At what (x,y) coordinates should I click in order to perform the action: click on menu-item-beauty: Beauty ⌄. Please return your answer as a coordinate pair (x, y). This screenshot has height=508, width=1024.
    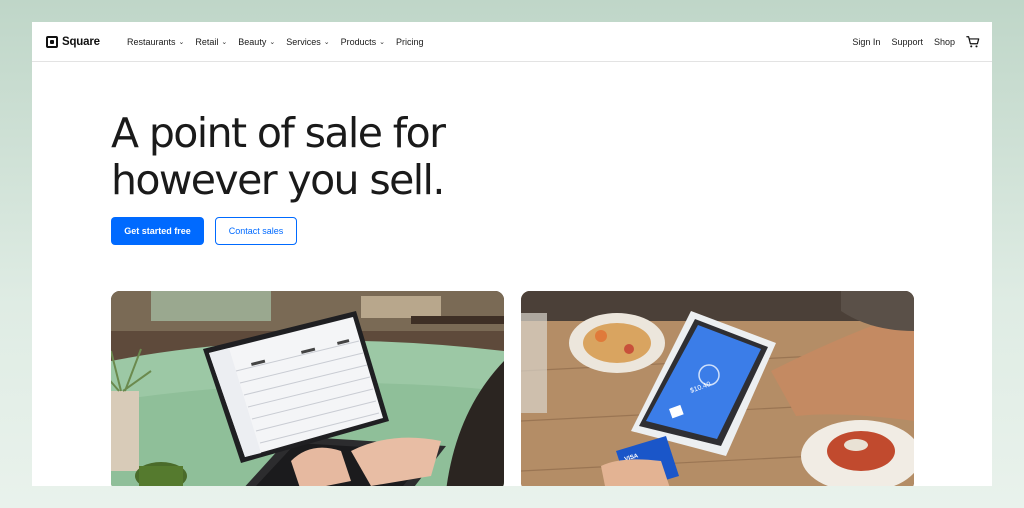
    Looking at the image, I should click on (256, 42).